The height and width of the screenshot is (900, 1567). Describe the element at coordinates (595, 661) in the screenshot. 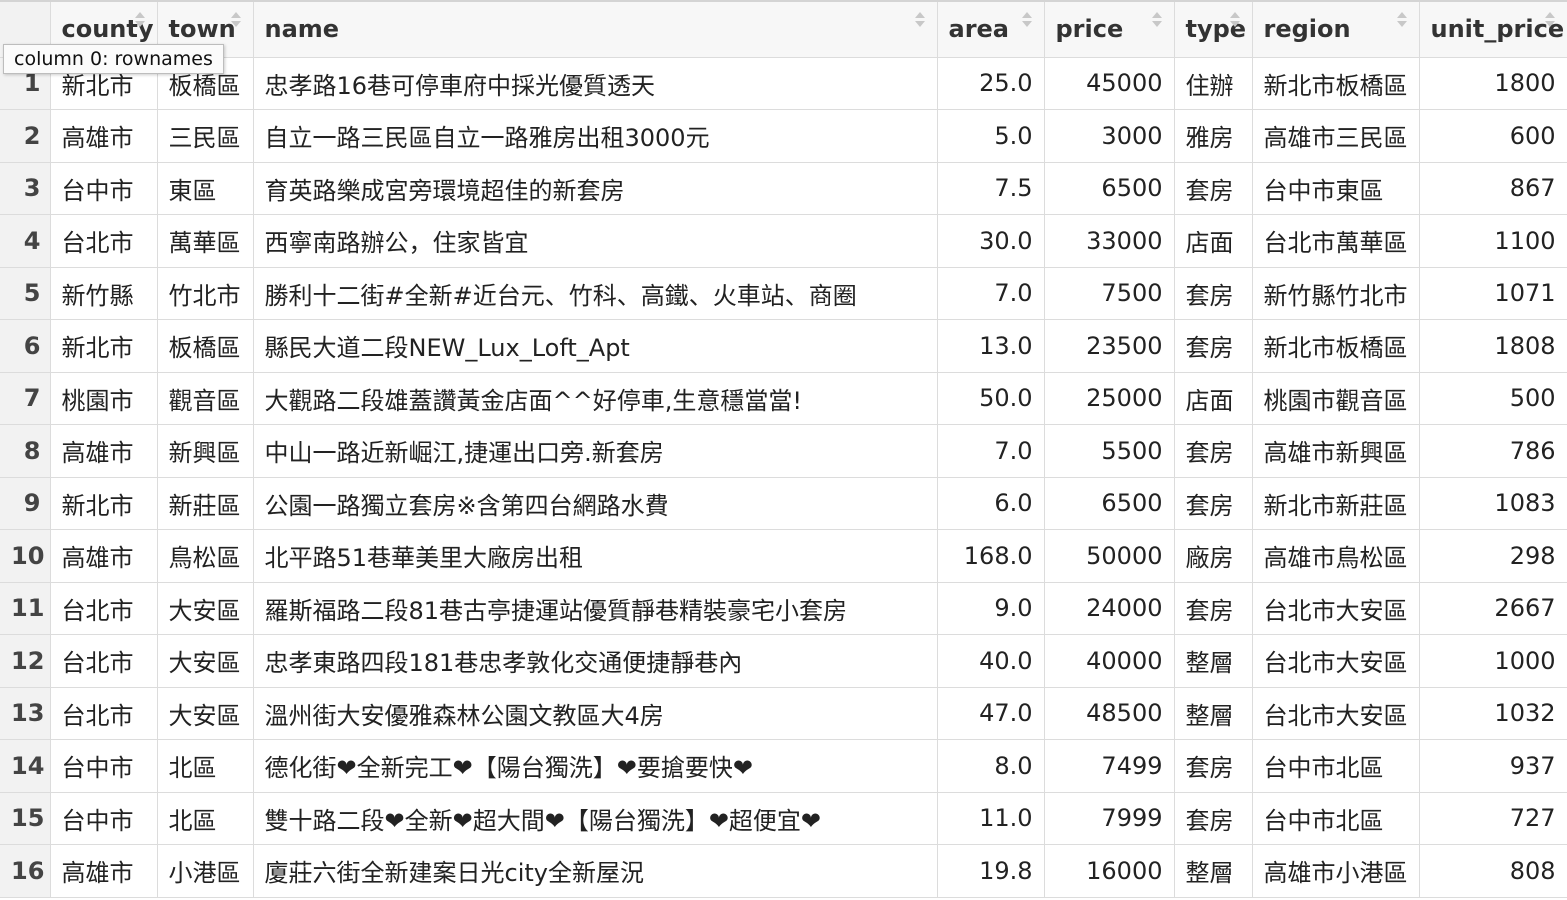

I see `cell-name: 忠孝東路四段181巷忠孝敦化交通便捷靜巷內` at that location.